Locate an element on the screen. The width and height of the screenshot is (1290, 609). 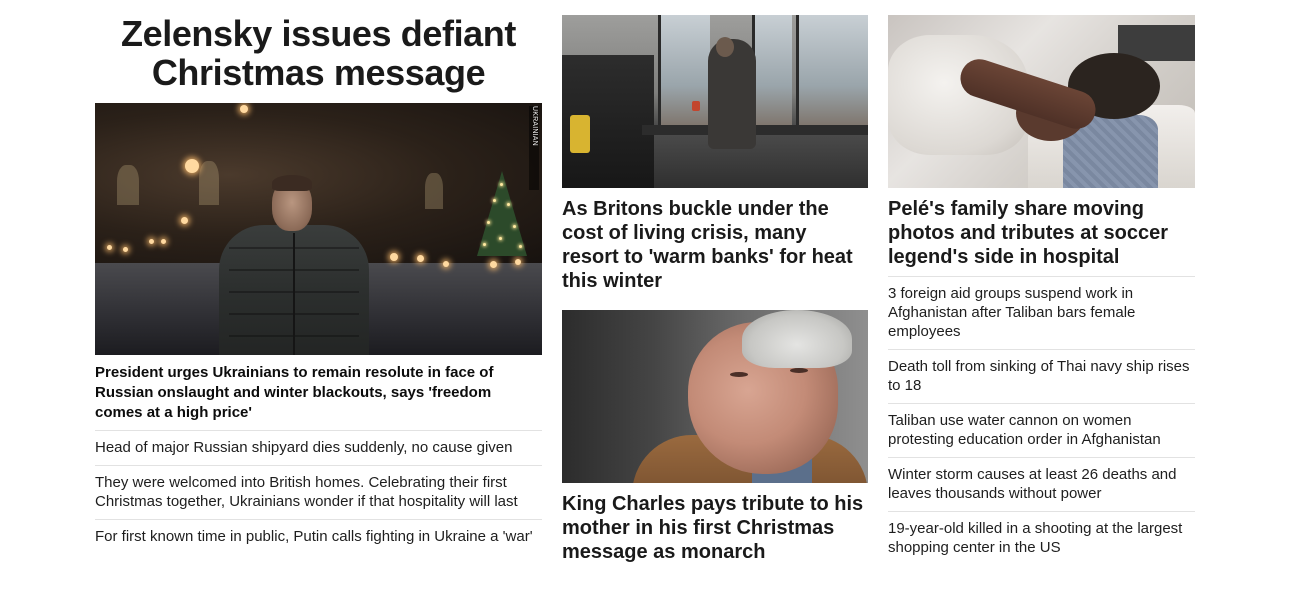
lead-photo: UKRAINIAN PRESIDENCY is located at coordinates (318, 229).